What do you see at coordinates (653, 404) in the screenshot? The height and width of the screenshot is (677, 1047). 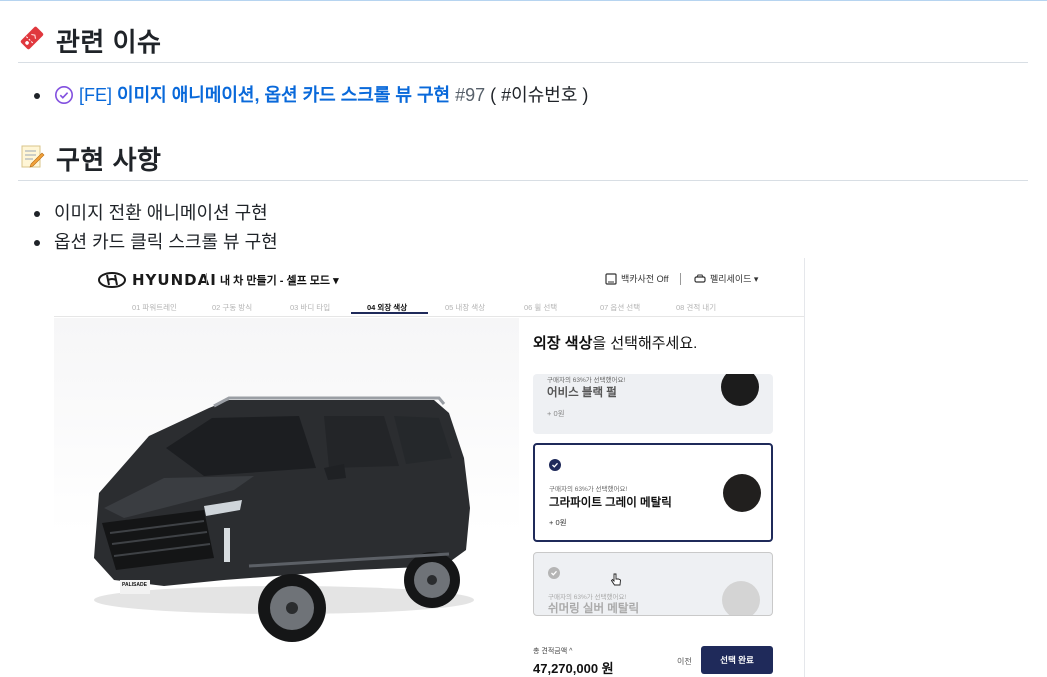 I see `color-card: 구매자의 63%가 선택했어요! 어비스 블랙 펄 + 0원` at bounding box center [653, 404].